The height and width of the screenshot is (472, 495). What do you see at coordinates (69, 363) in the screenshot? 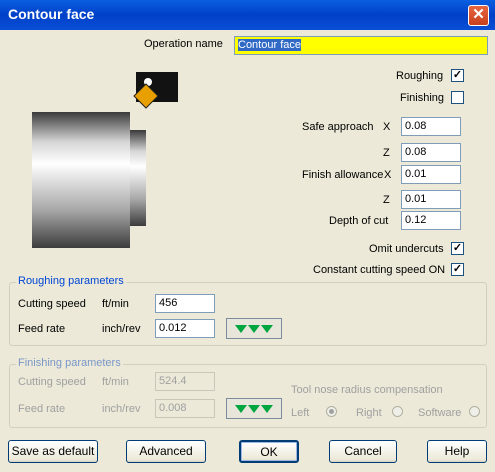
I see `finishing-parameters-title: Finishing parameters` at bounding box center [69, 363].